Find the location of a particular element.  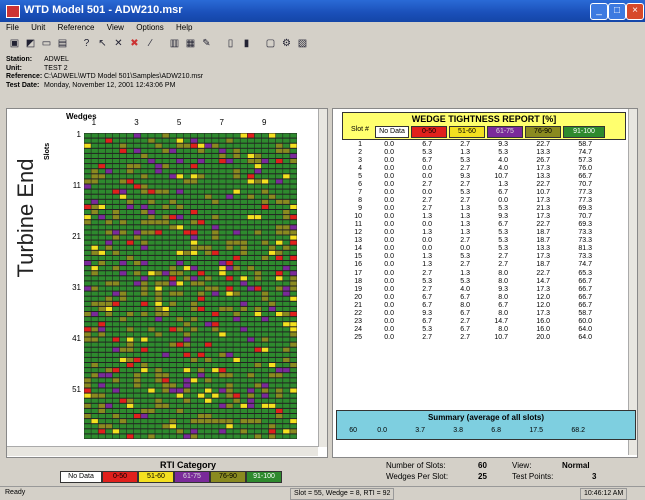

help-icon: ? is located at coordinates (86, 44).